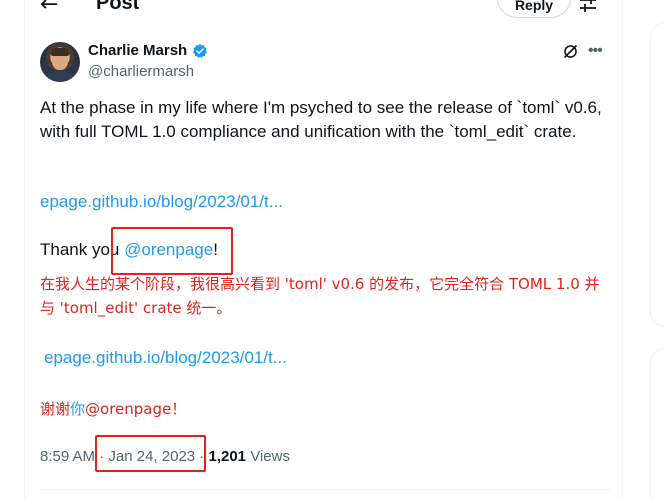 The width and height of the screenshot is (664, 499). I want to click on divider, so click(325, 489).